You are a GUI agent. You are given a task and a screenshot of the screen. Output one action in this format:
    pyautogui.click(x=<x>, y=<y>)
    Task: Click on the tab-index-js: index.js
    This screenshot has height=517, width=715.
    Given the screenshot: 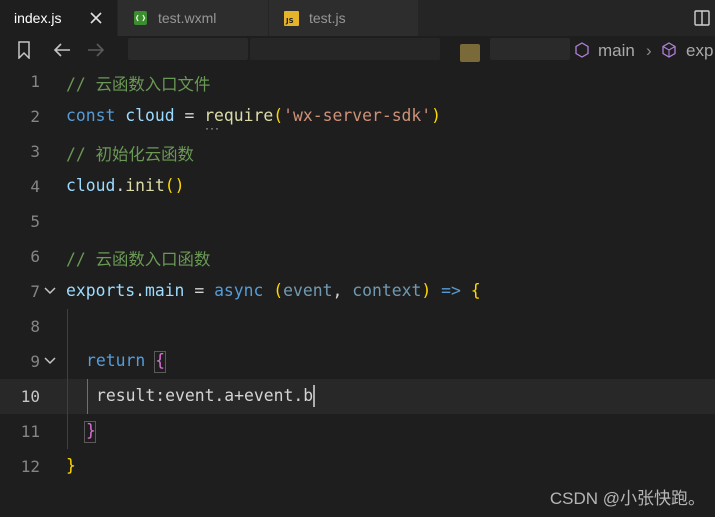 What is the action you would take?
    pyautogui.click(x=59, y=18)
    